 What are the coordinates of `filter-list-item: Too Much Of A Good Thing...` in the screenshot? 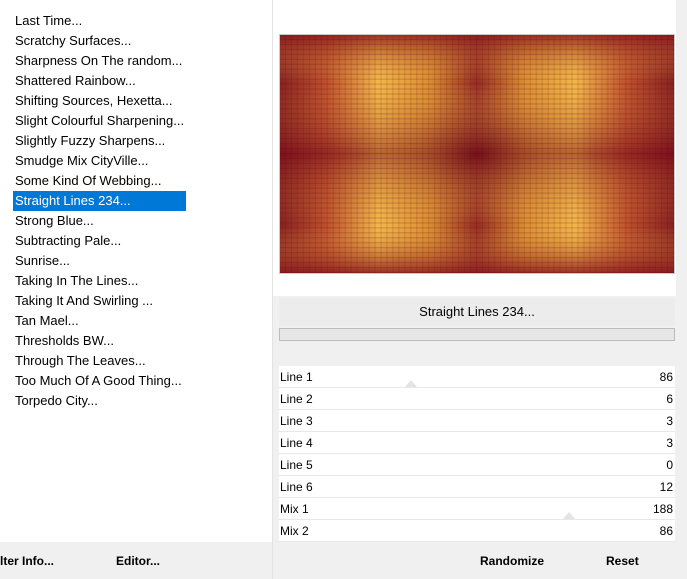 It's located at (99, 381).